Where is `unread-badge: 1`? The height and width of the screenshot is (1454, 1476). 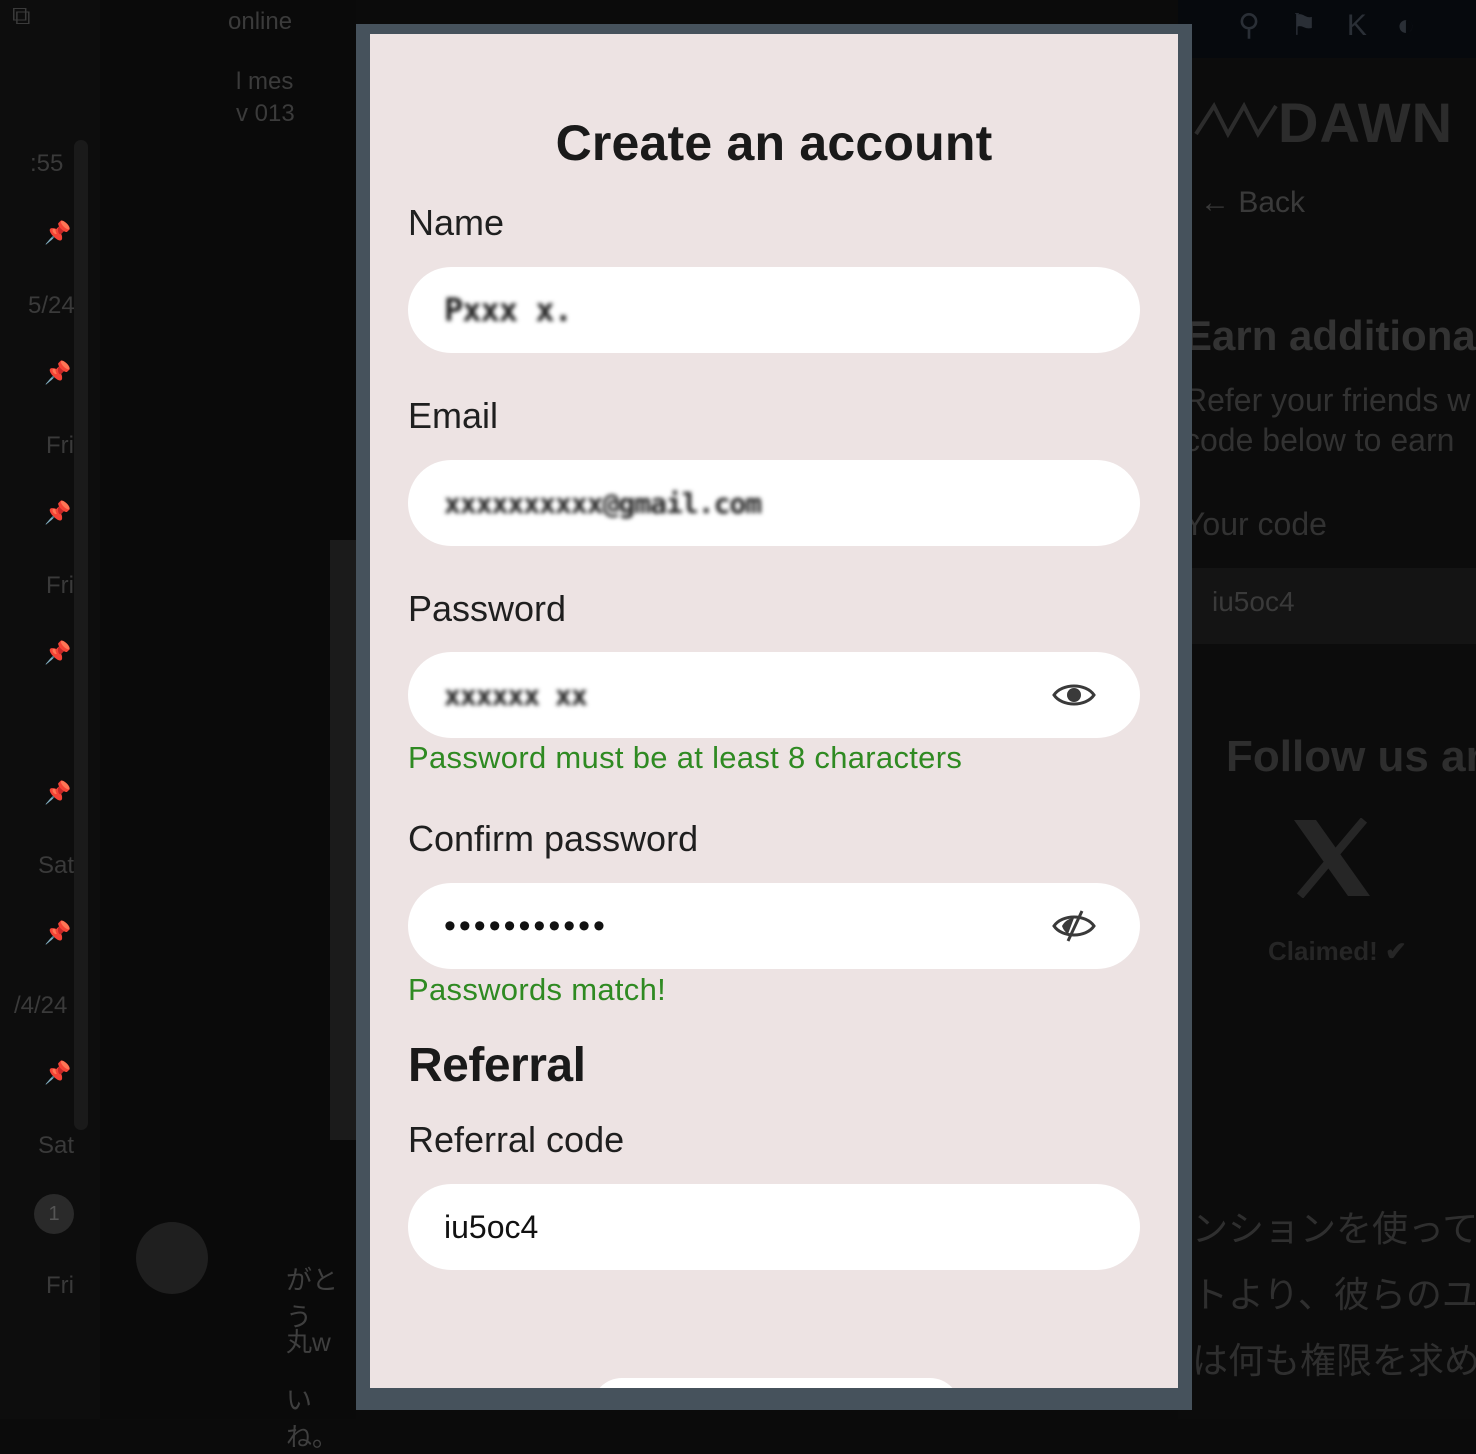
unread-badge: 1 is located at coordinates (54, 1214).